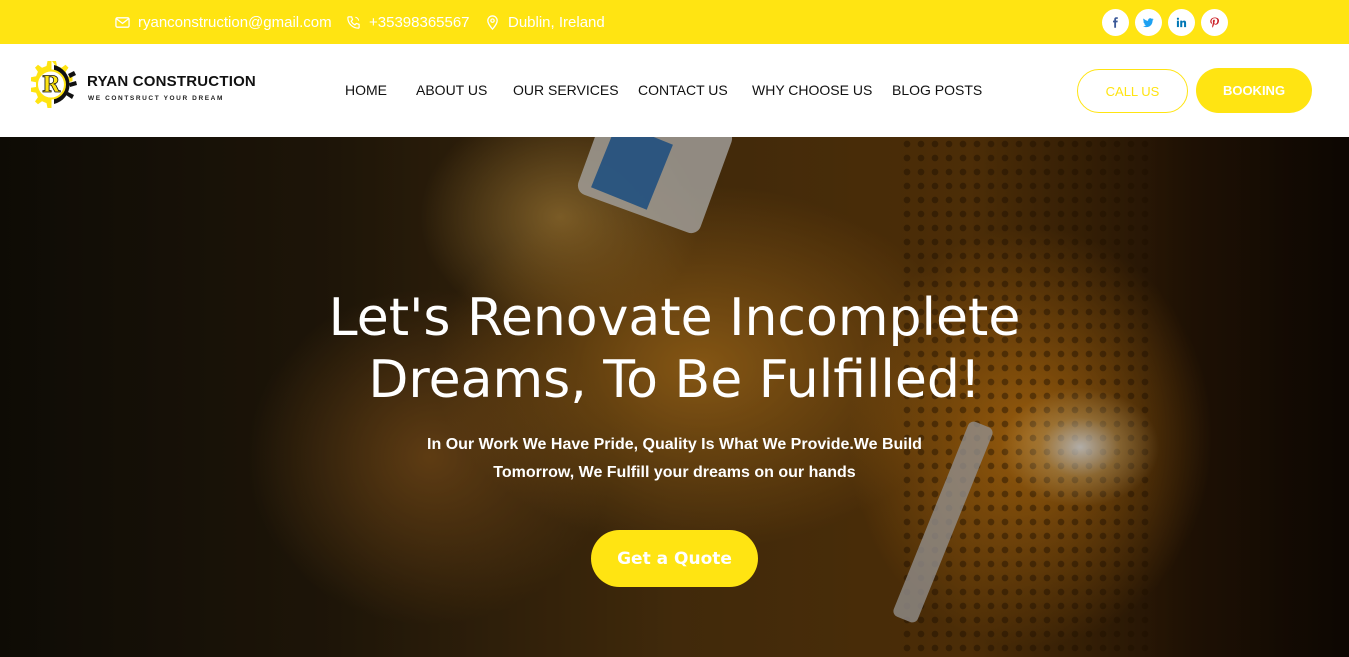 This screenshot has height=657, width=1349. I want to click on pinterest-icon, so click(1214, 22).